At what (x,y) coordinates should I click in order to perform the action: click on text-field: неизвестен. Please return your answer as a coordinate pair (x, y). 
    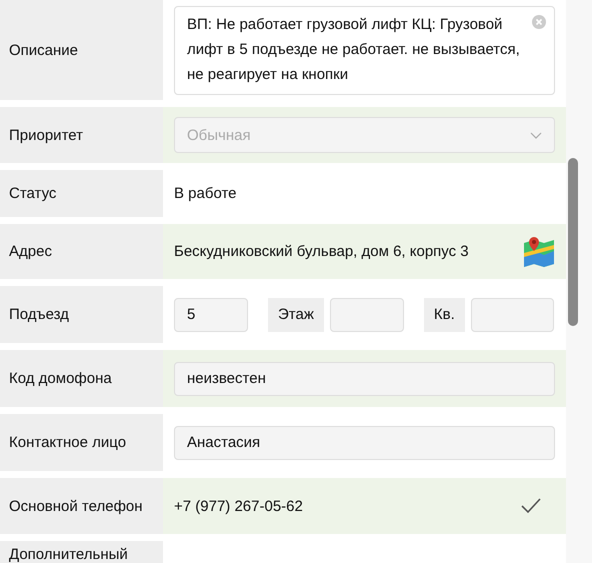
    Looking at the image, I should click on (364, 379).